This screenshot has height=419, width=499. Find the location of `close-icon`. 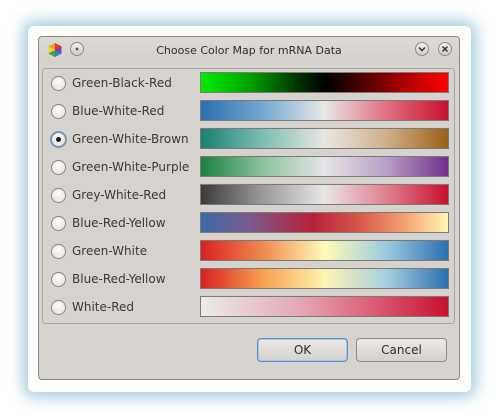

close-icon is located at coordinates (445, 49).